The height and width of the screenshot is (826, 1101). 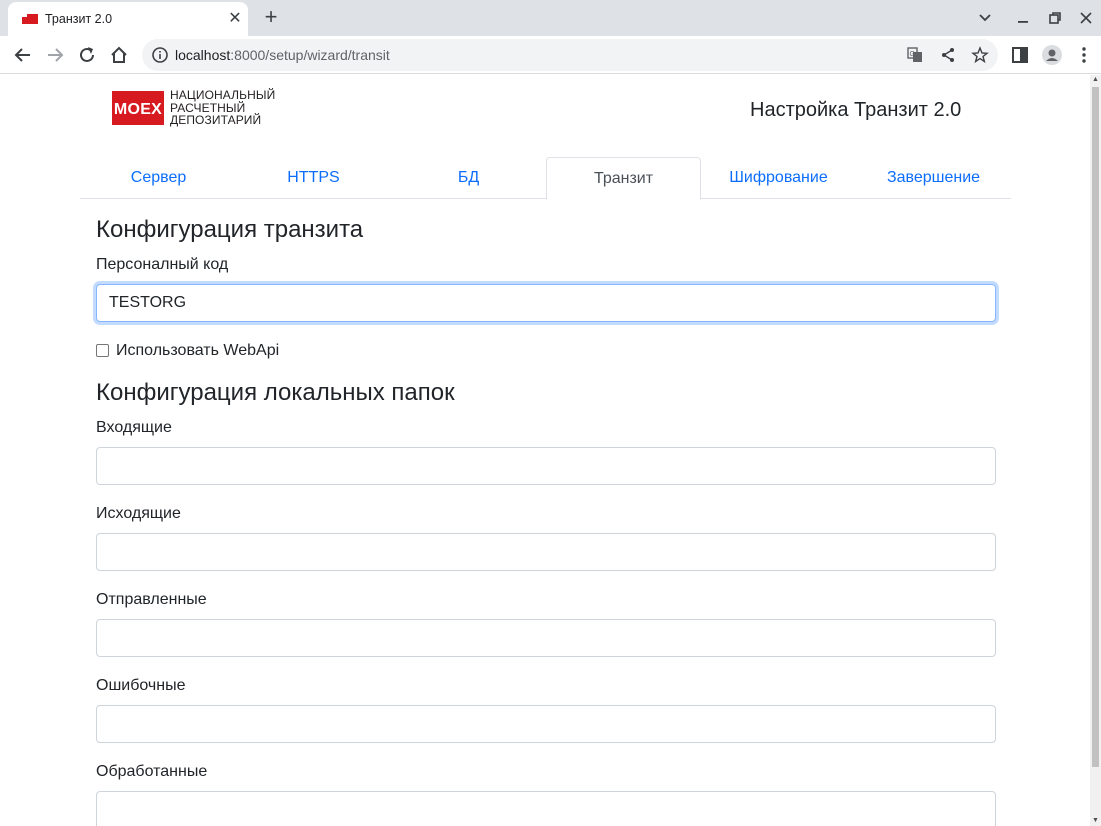 What do you see at coordinates (102, 350) in the screenshot?
I see `use-webapi-checkbox` at bounding box center [102, 350].